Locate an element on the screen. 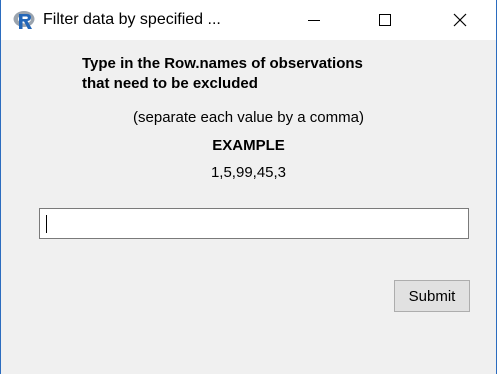  close-button is located at coordinates (460, 20).